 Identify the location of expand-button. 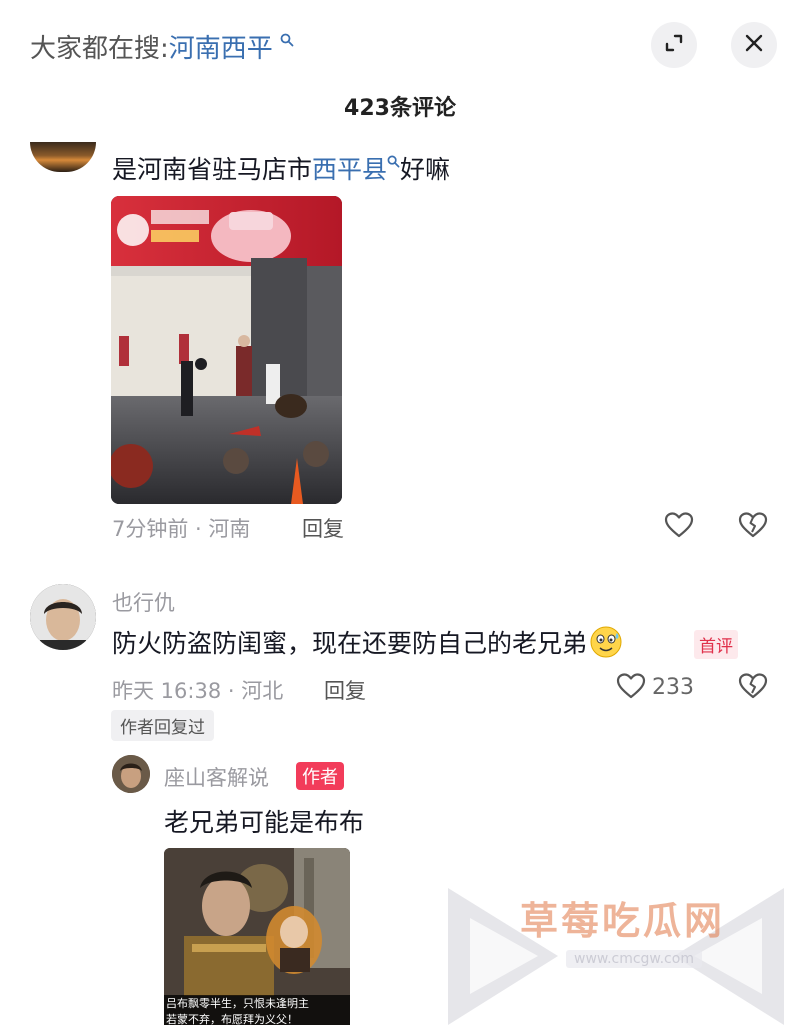
(674, 45).